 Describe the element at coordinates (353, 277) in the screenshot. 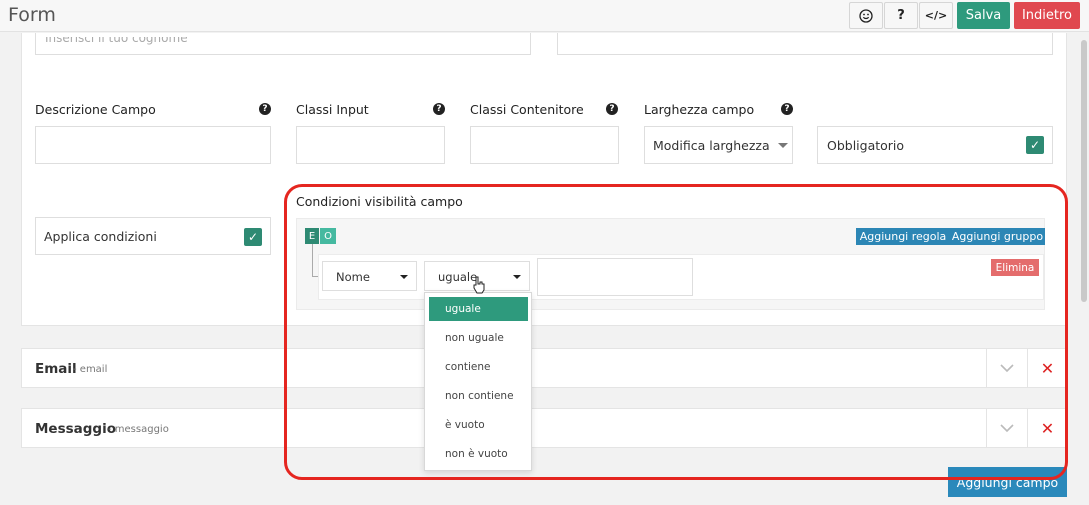

I see `rule-field-value: Nome` at that location.